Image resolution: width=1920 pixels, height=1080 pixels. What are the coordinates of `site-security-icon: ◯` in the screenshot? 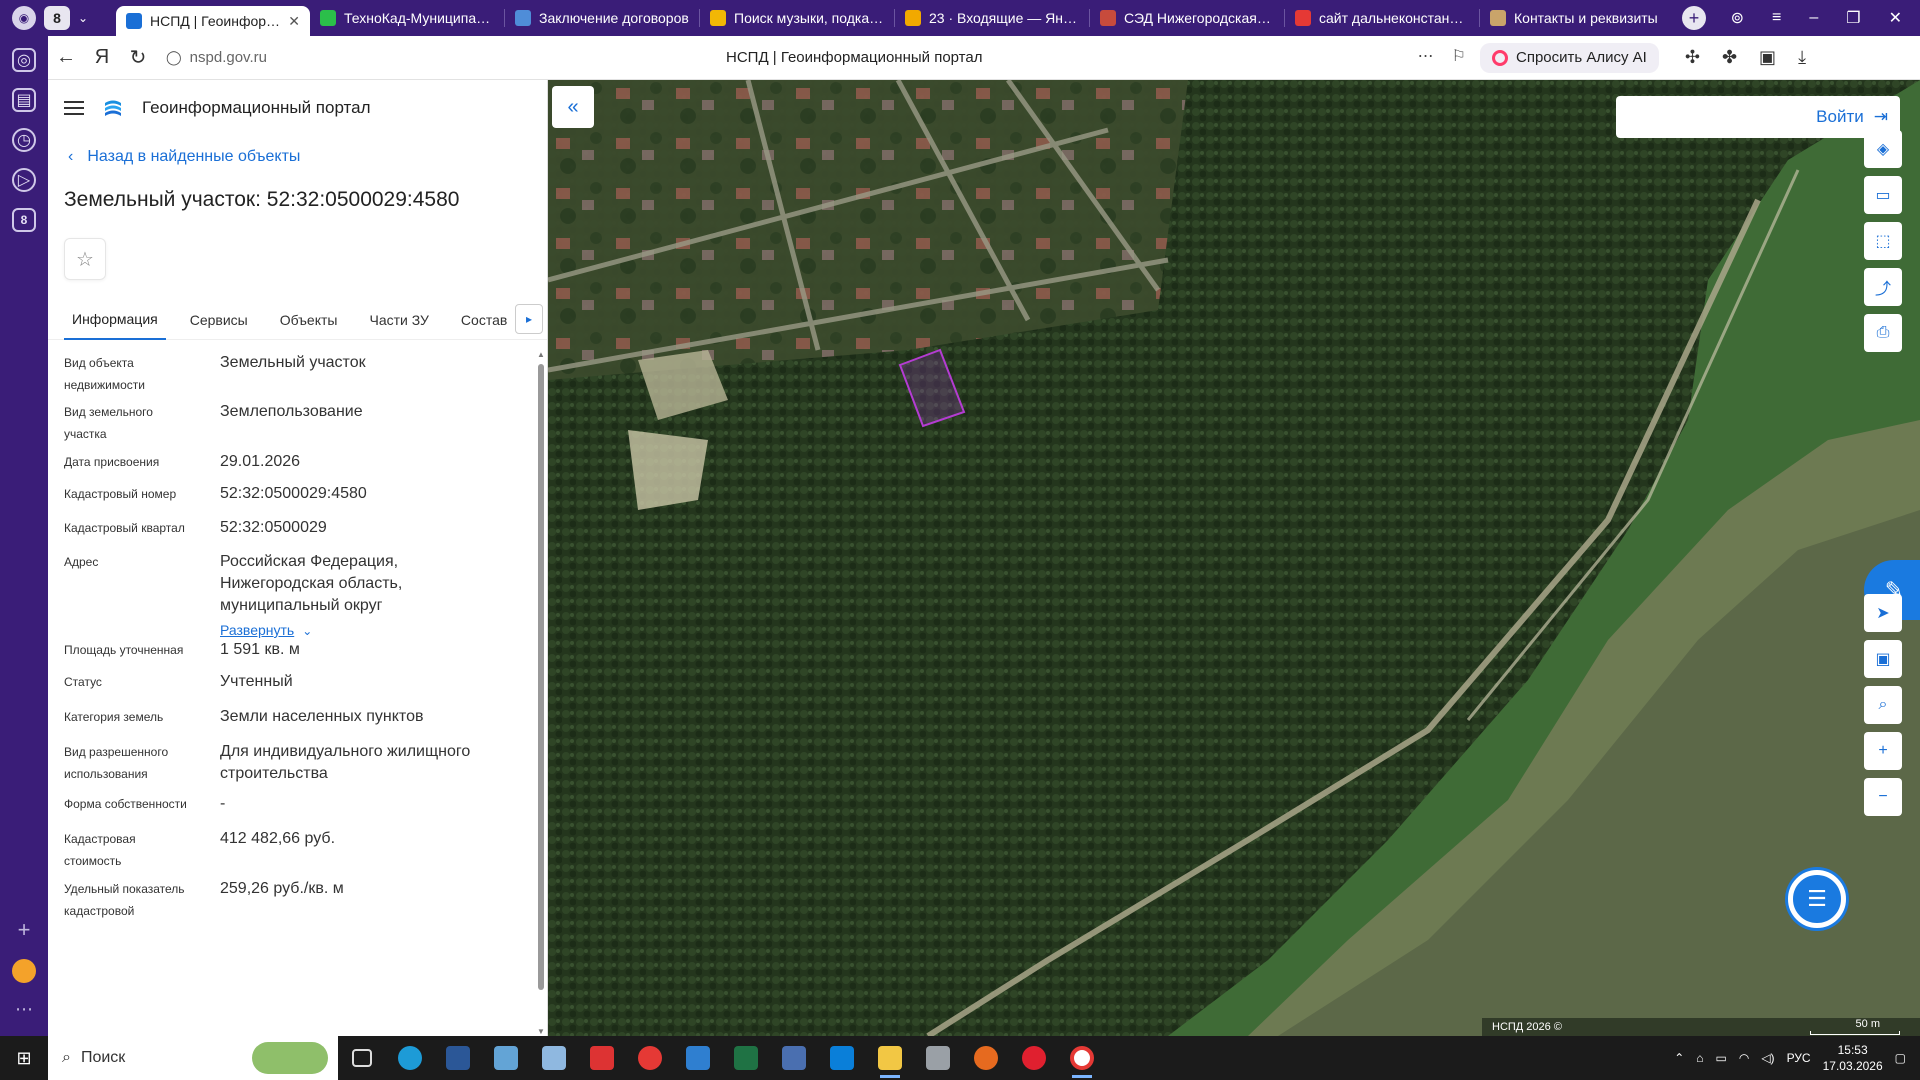 It's located at (174, 57).